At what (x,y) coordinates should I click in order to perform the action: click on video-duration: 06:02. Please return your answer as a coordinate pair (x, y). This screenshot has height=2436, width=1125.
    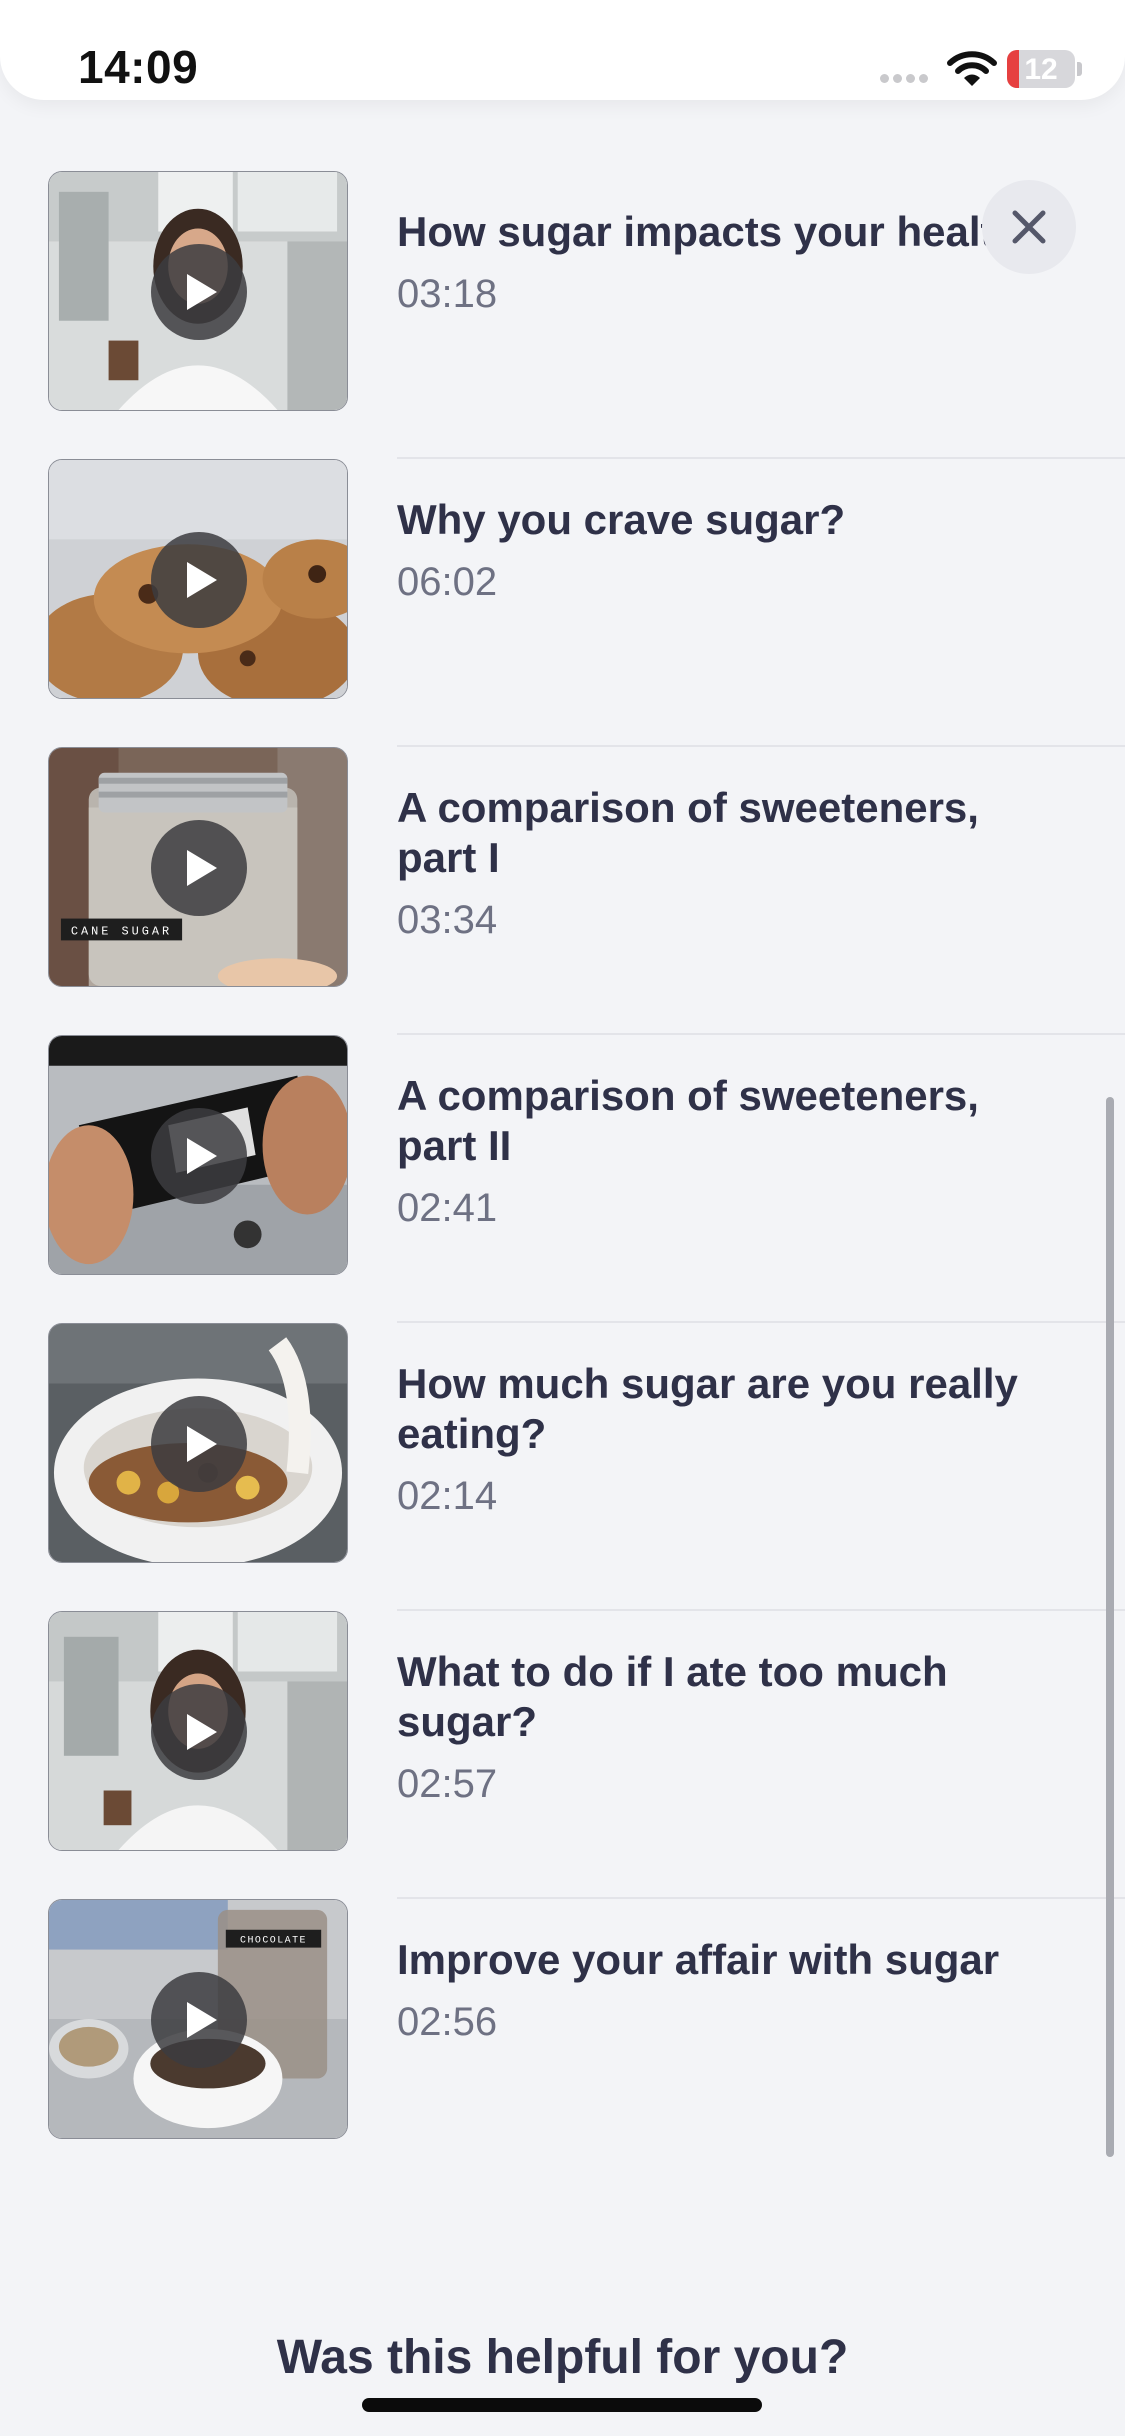
    Looking at the image, I should click on (447, 582).